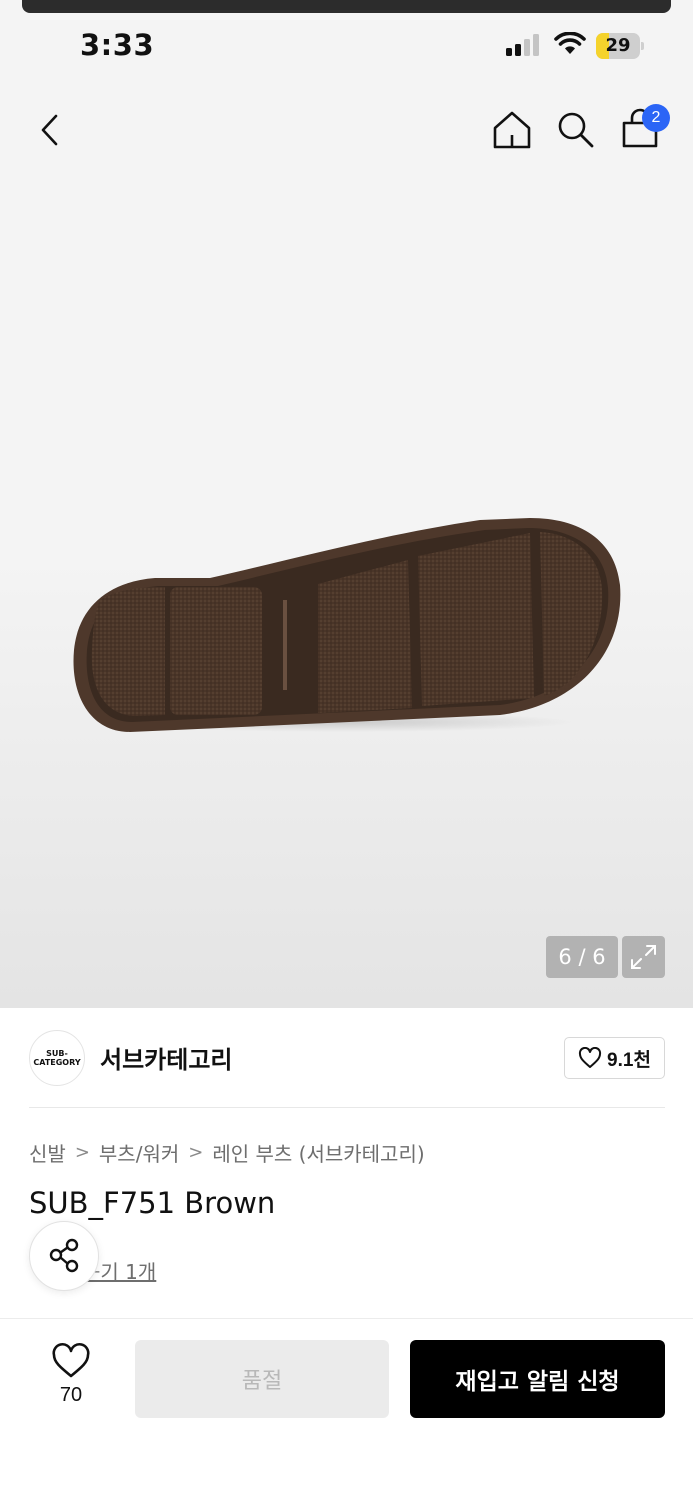 Image resolution: width=693 pixels, height=1500 pixels. I want to click on battery-level-text: 29, so click(618, 45).